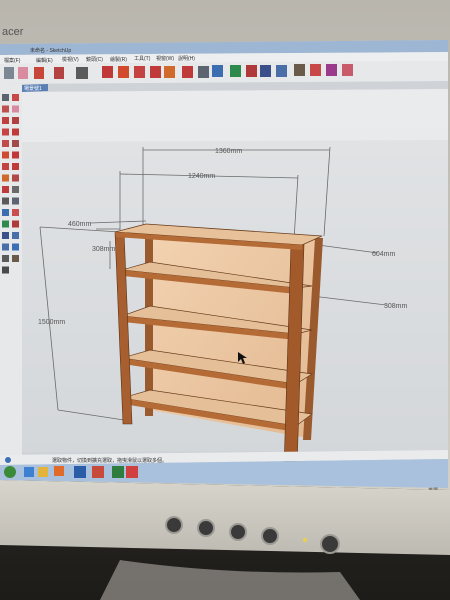 This screenshot has width=450, height=600. Describe the element at coordinates (15, 212) in the screenshot. I see `section-tool-icon` at that location.